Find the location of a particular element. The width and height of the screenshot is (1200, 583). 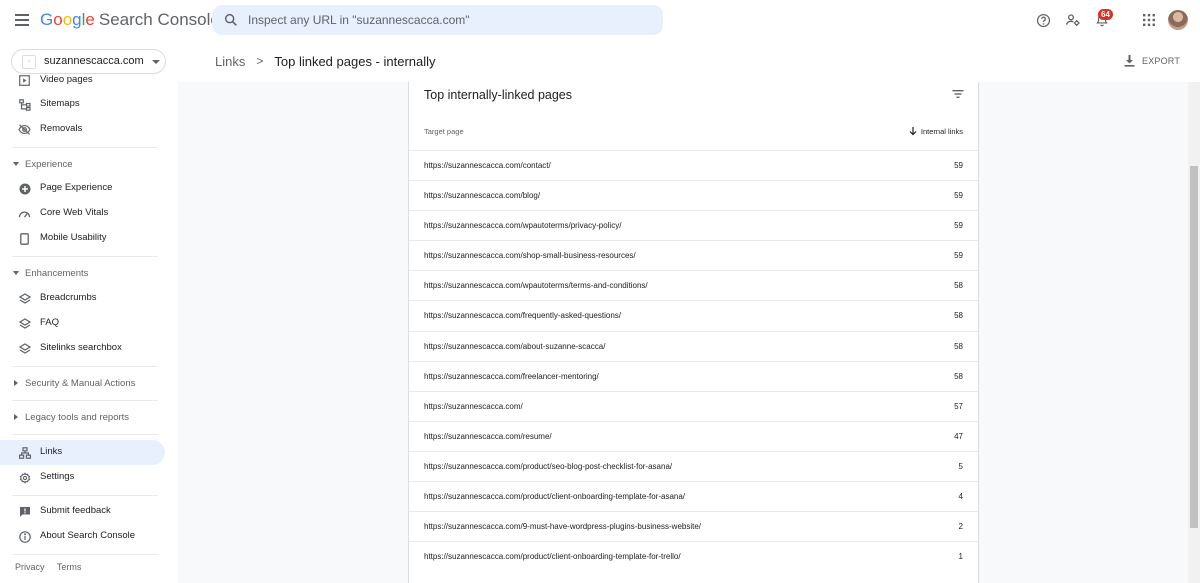

property-name: suzannescacca.com is located at coordinates (94, 61).